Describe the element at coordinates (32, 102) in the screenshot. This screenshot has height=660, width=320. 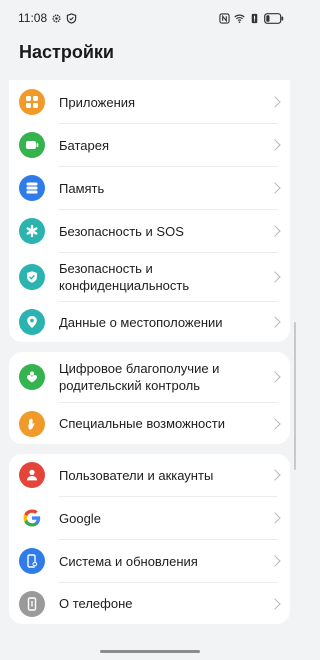
I see `apps-grid-icon` at that location.